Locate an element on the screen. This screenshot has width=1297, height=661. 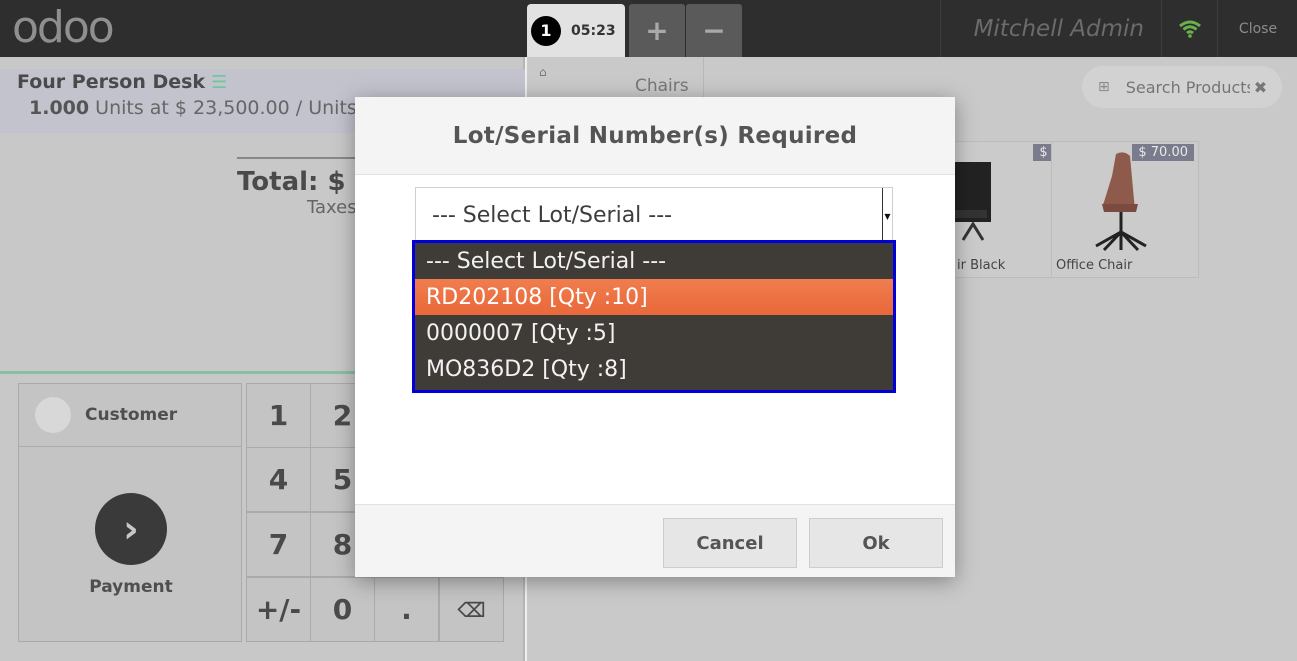
ok-button: Ok is located at coordinates (876, 543).